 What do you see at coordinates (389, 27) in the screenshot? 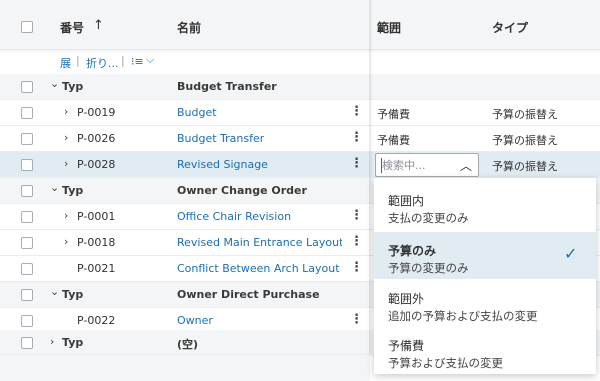
I see `column-header-scope: 範囲` at bounding box center [389, 27].